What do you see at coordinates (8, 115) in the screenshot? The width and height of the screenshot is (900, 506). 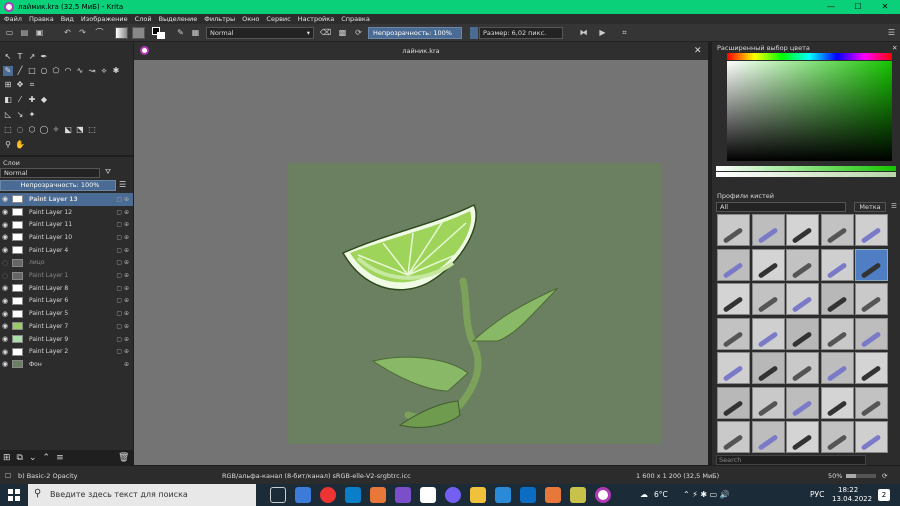 I see `assistant-tool-icon: ◺` at bounding box center [8, 115].